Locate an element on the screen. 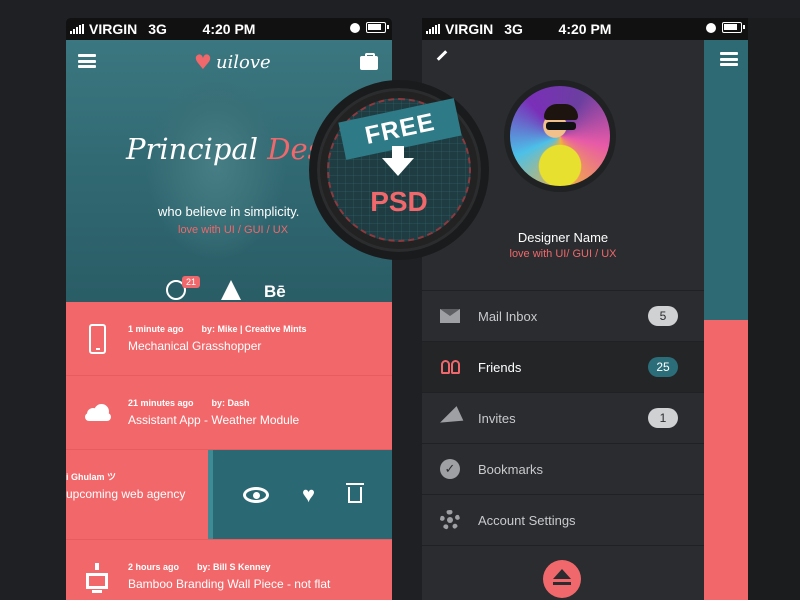 Image resolution: width=800 pixels, height=600 pixels. check-badge-icon: ✓ is located at coordinates (450, 469).